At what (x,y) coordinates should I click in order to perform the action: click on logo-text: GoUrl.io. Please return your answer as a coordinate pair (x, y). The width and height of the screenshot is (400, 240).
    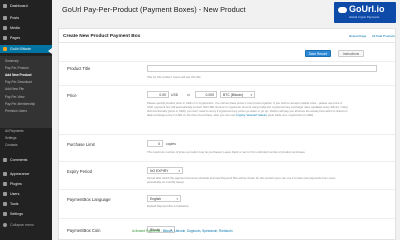
    Looking at the image, I should click on (367, 9).